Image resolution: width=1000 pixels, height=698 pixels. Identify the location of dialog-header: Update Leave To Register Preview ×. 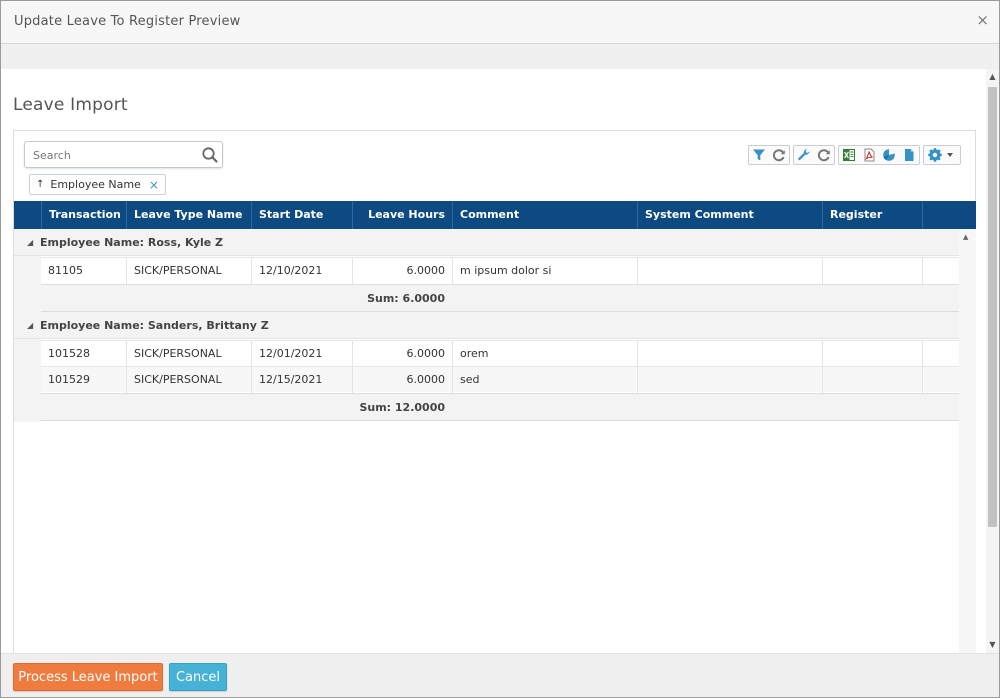
(500, 22).